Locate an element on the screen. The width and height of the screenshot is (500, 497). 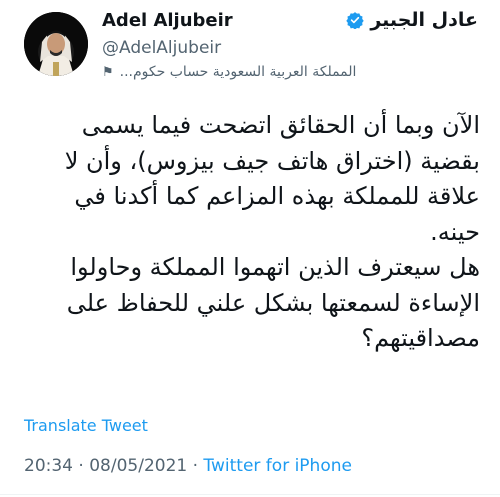
translate-tweet-link: Translate Tweet is located at coordinates (86, 425).